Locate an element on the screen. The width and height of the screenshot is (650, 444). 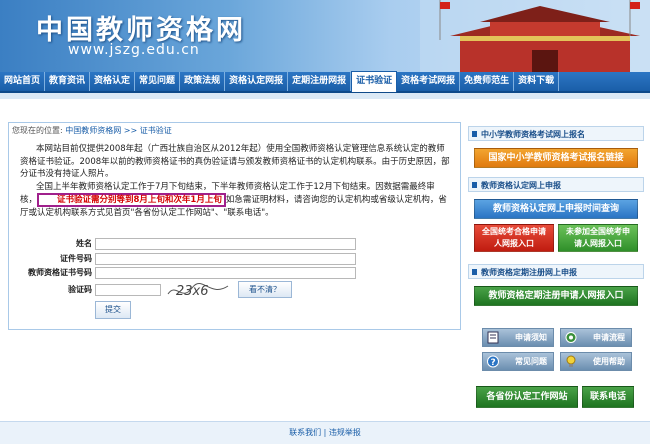
registration-apply-button: 教师资格定期注册申请人网报入口 is located at coordinates (556, 296).